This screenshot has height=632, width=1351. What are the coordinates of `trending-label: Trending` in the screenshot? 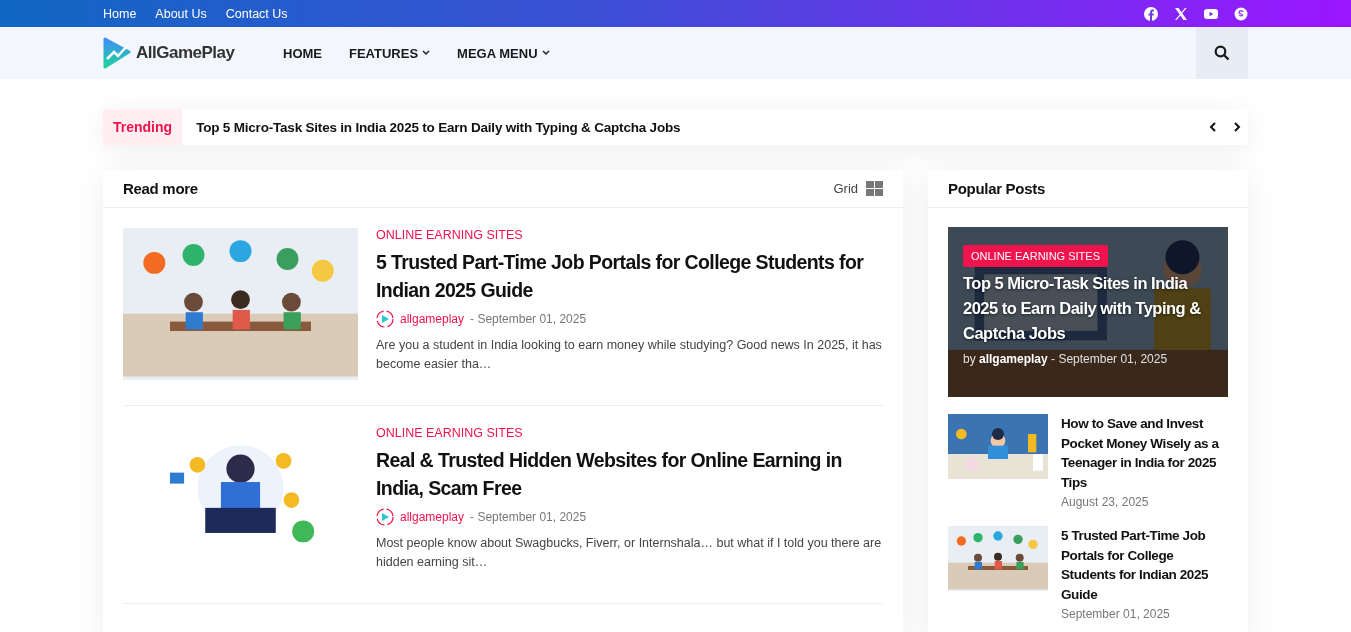 It's located at (143, 127).